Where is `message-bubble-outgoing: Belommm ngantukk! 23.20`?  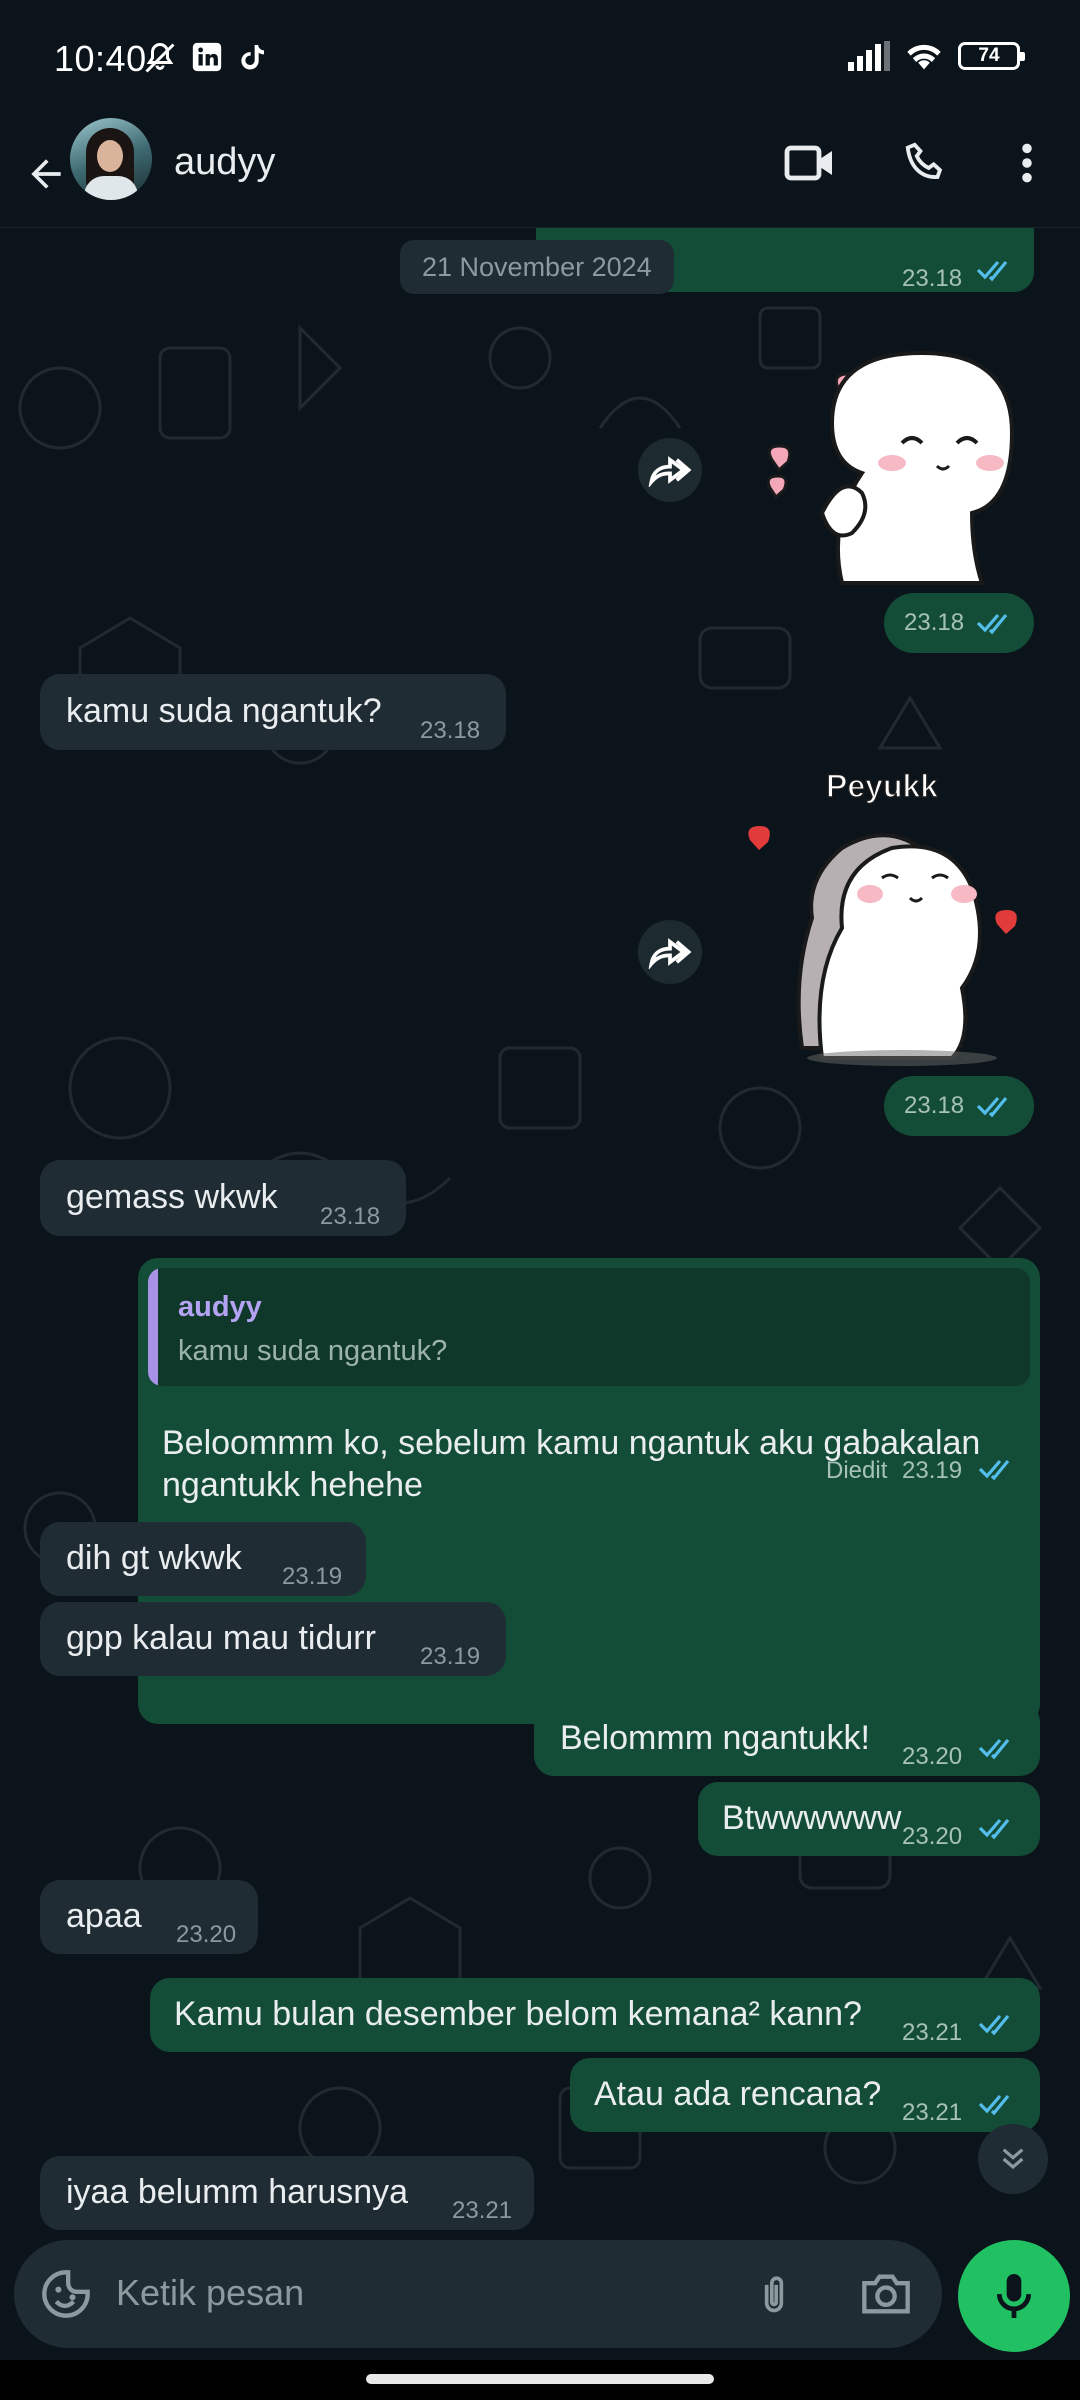 message-bubble-outgoing: Belommm ngantukk! 23.20 is located at coordinates (787, 1739).